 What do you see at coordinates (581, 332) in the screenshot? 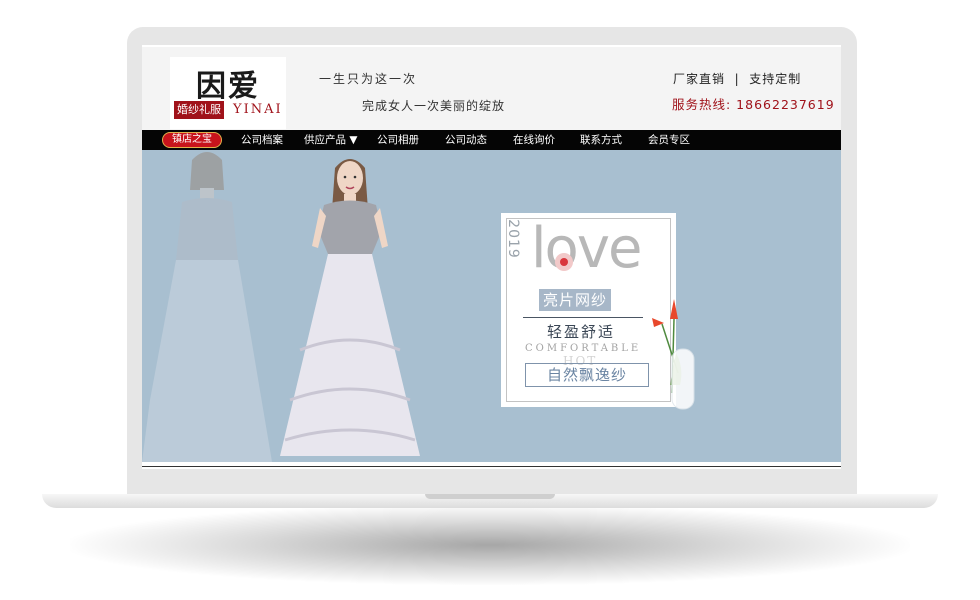
I see `promo-subtitle: 轻盈舒适` at bounding box center [581, 332].